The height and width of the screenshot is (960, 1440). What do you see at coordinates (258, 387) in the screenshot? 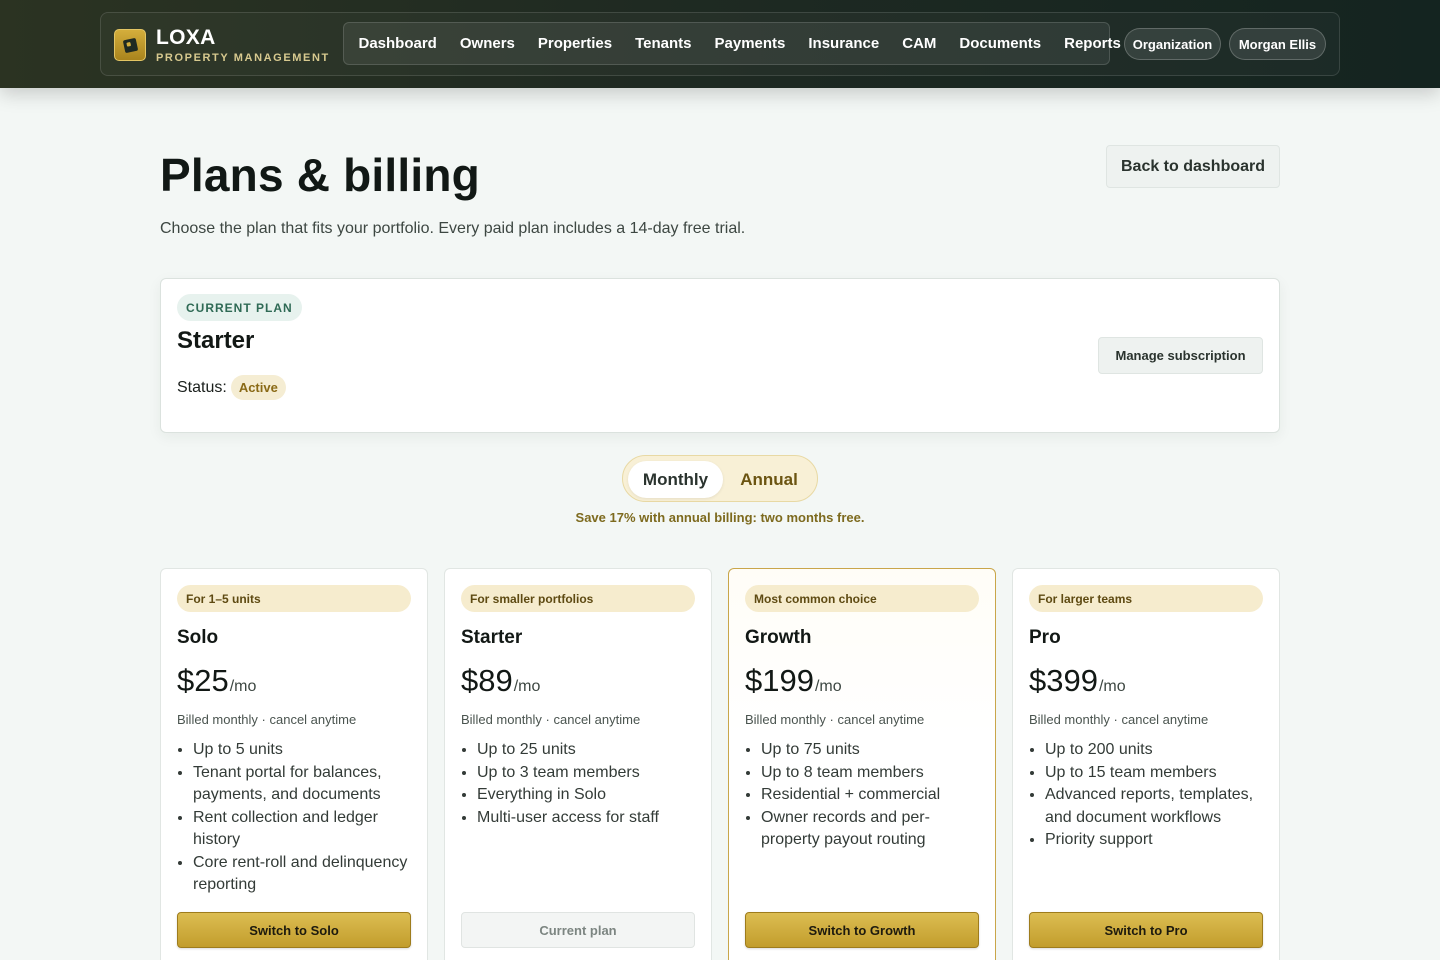
I see `status-badge: Active` at bounding box center [258, 387].